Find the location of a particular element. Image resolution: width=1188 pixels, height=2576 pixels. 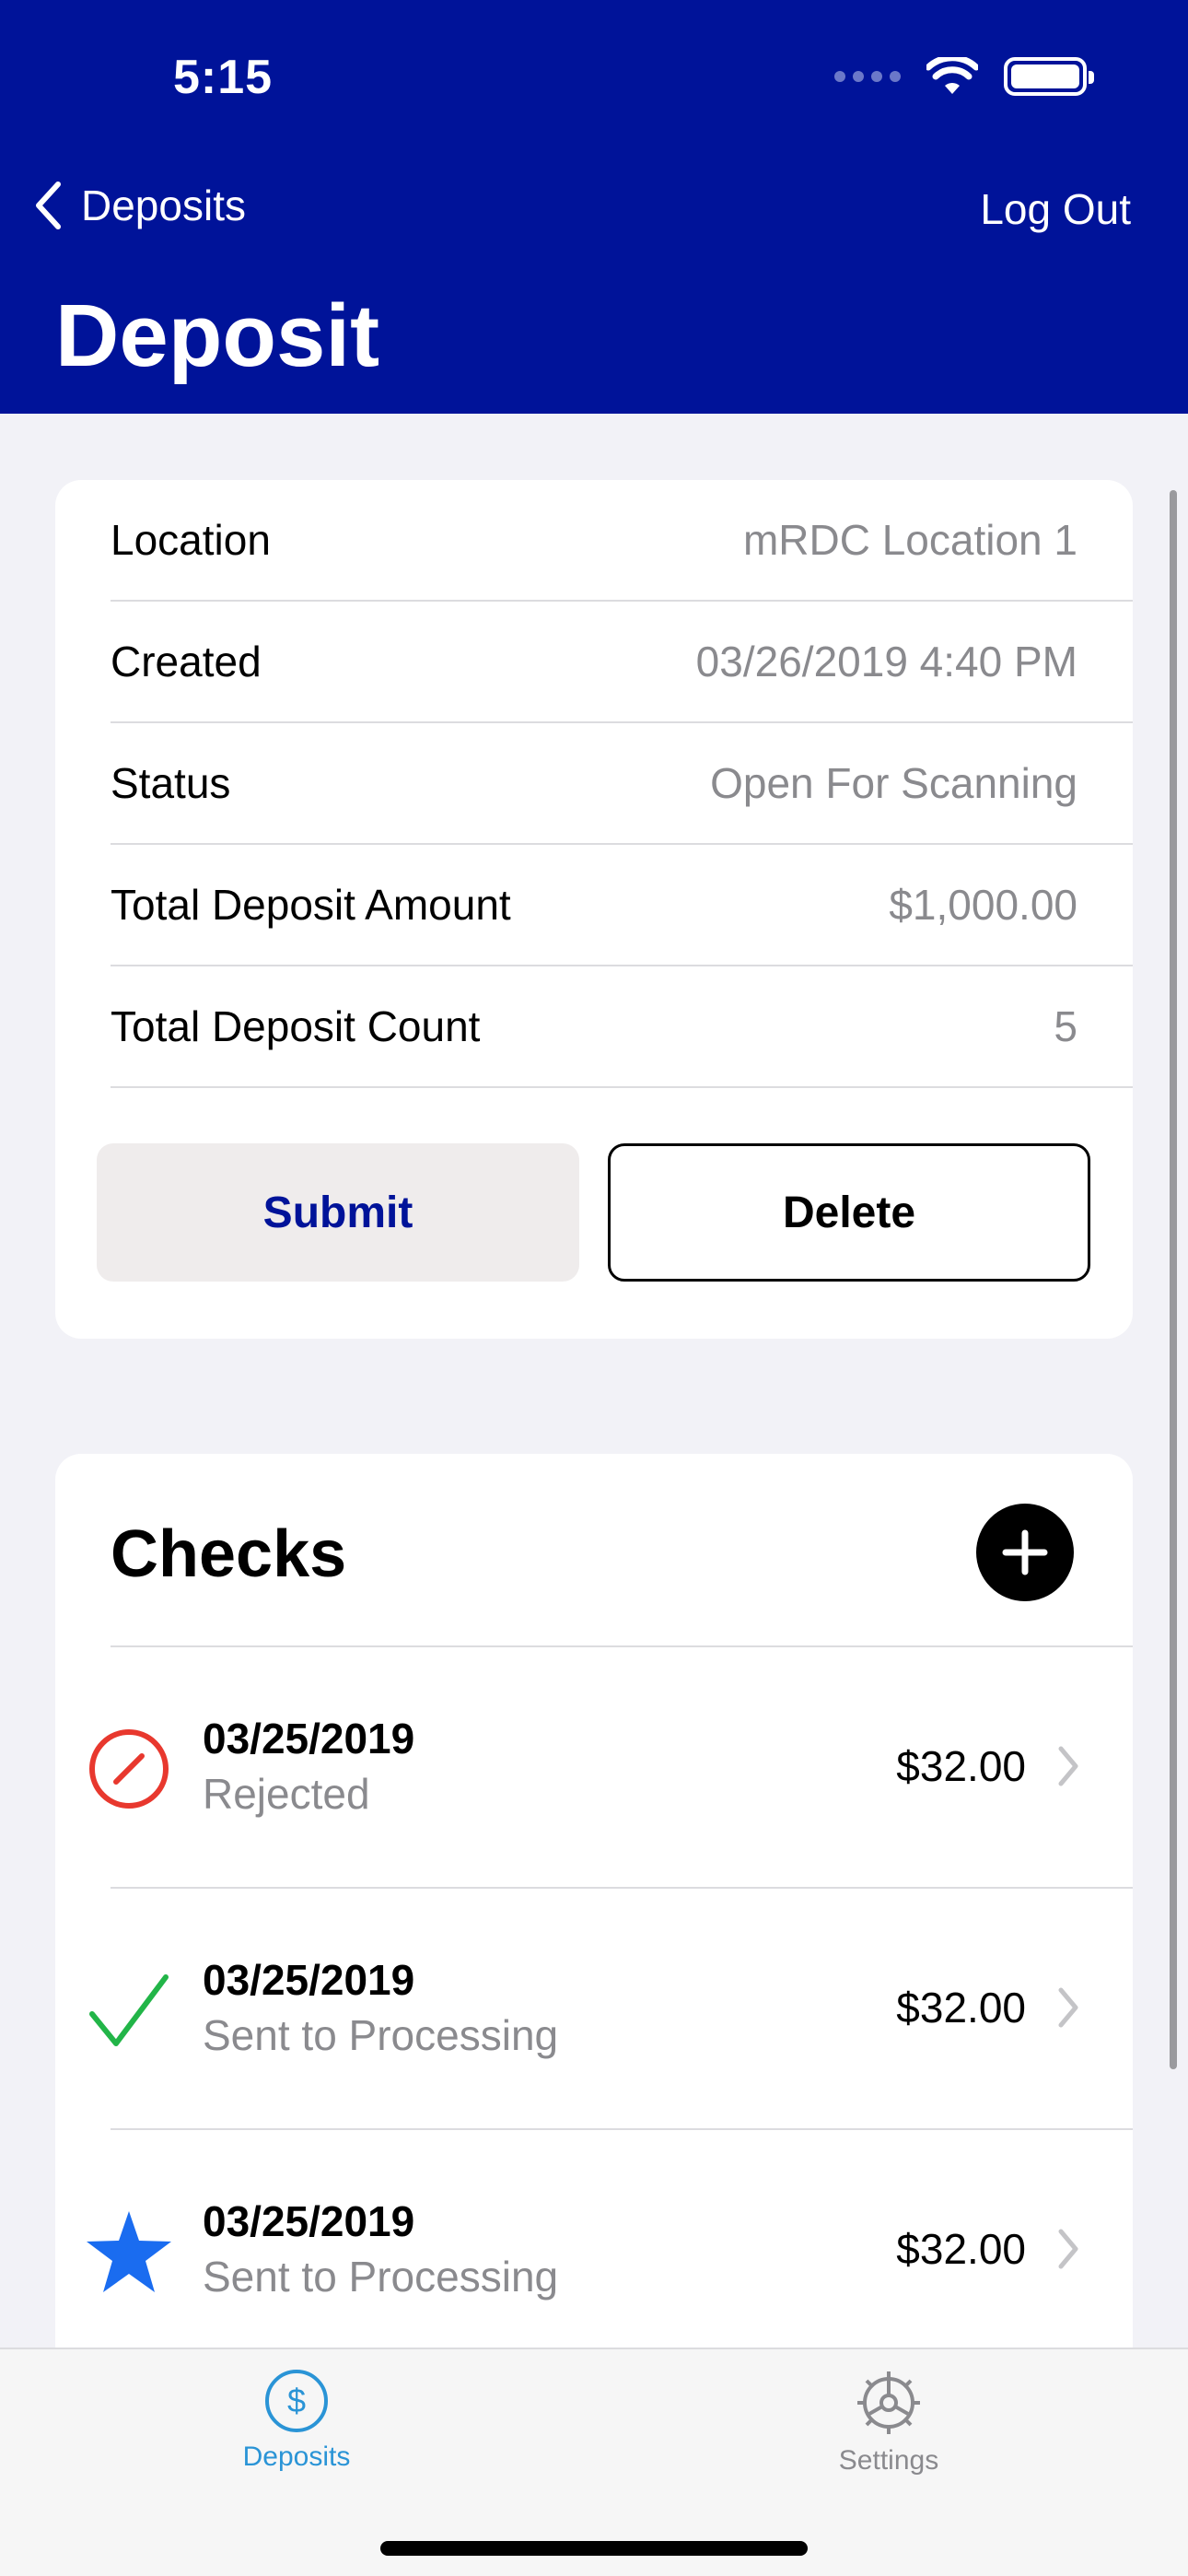

tab-label: Settings is located at coordinates (888, 2460).